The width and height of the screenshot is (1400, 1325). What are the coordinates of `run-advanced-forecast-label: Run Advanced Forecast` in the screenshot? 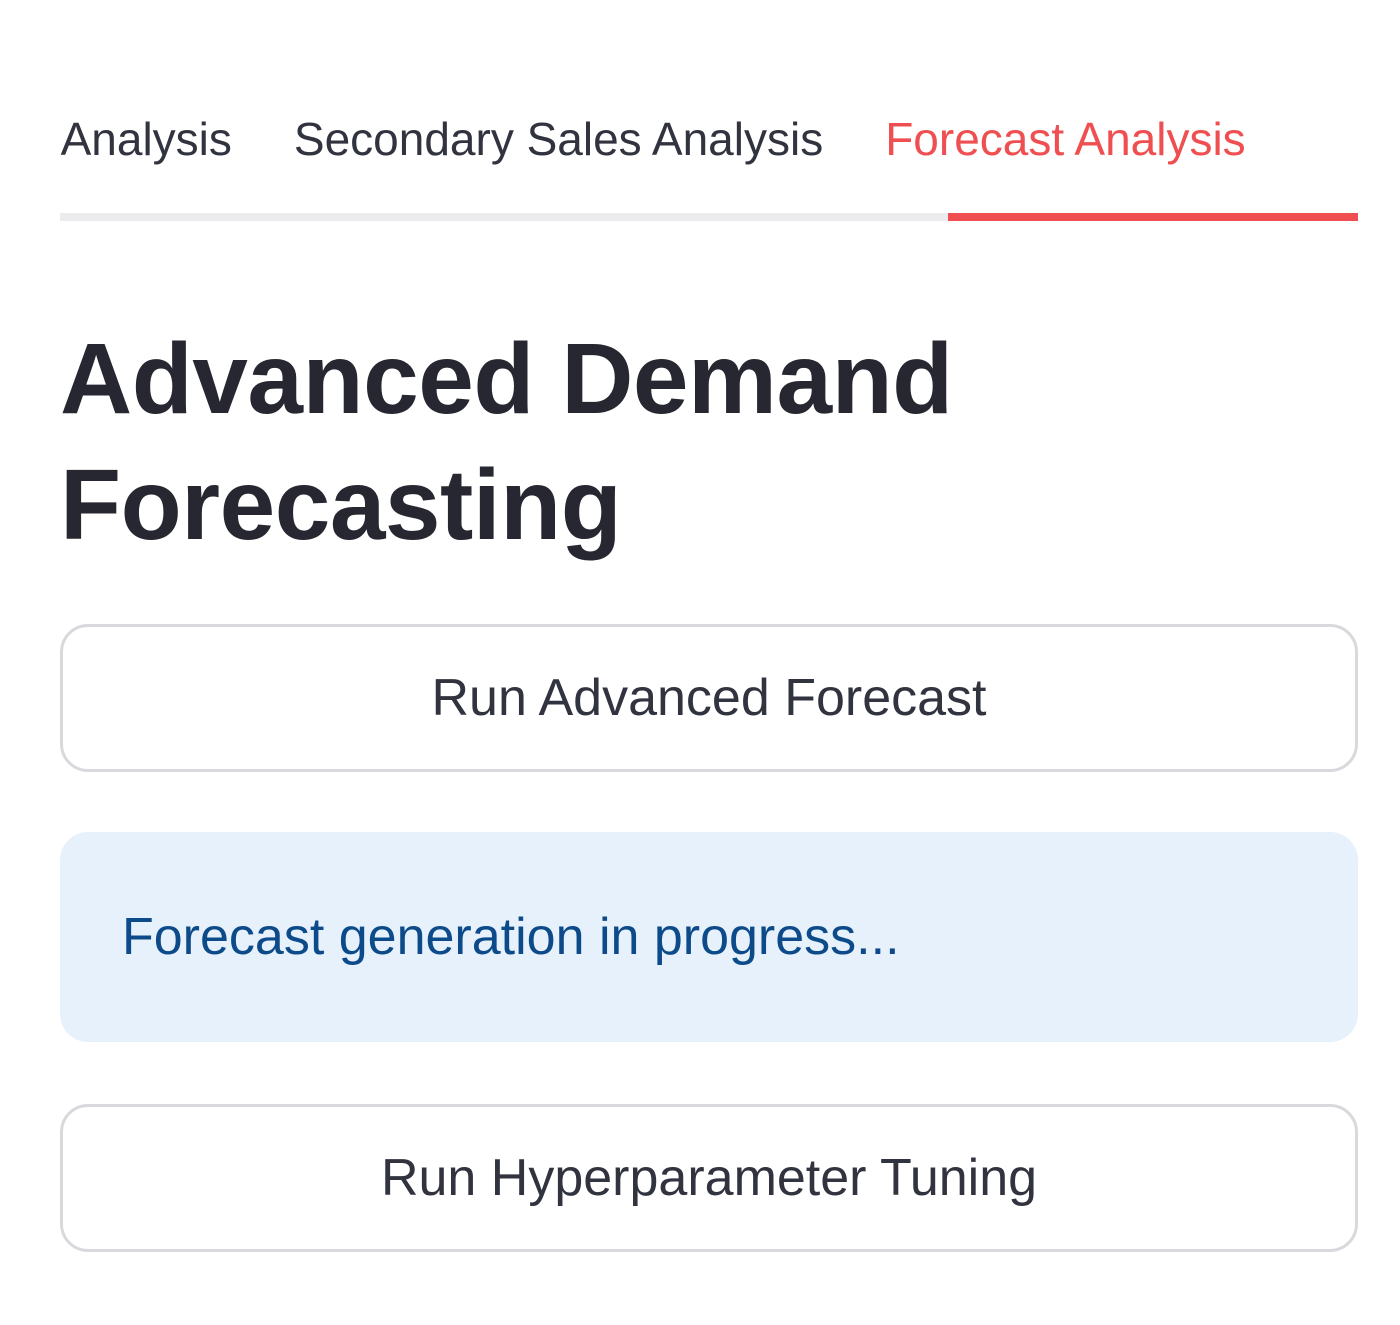 It's located at (709, 698).